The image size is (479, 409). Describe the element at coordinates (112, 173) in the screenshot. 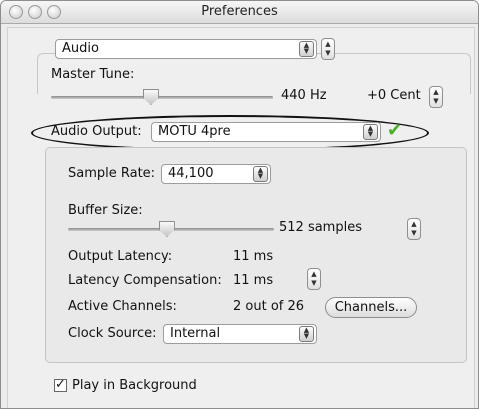

I see `sample-rate-label: Sample Rate:` at that location.